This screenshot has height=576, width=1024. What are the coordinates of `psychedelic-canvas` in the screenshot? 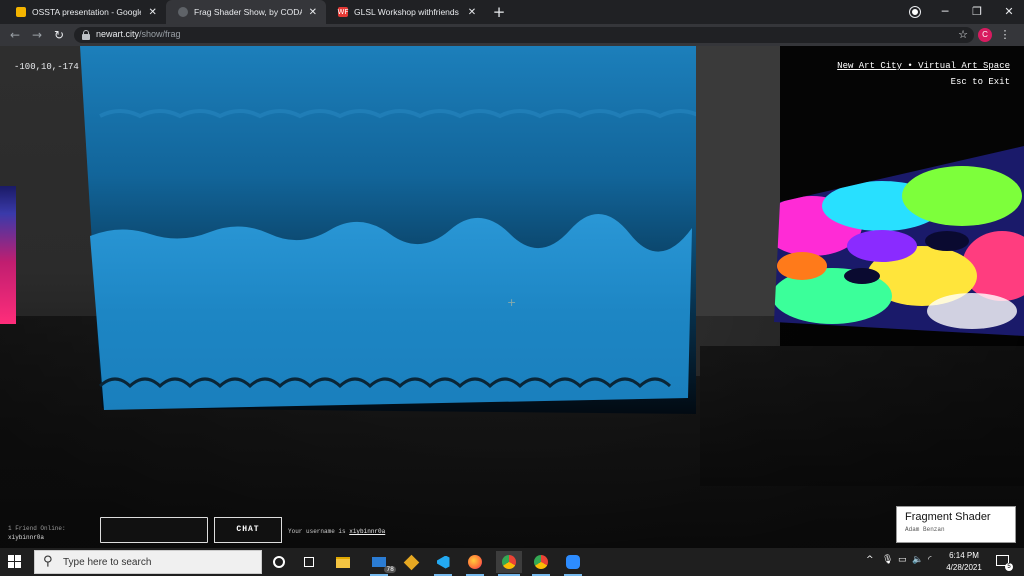 It's located at (899, 241).